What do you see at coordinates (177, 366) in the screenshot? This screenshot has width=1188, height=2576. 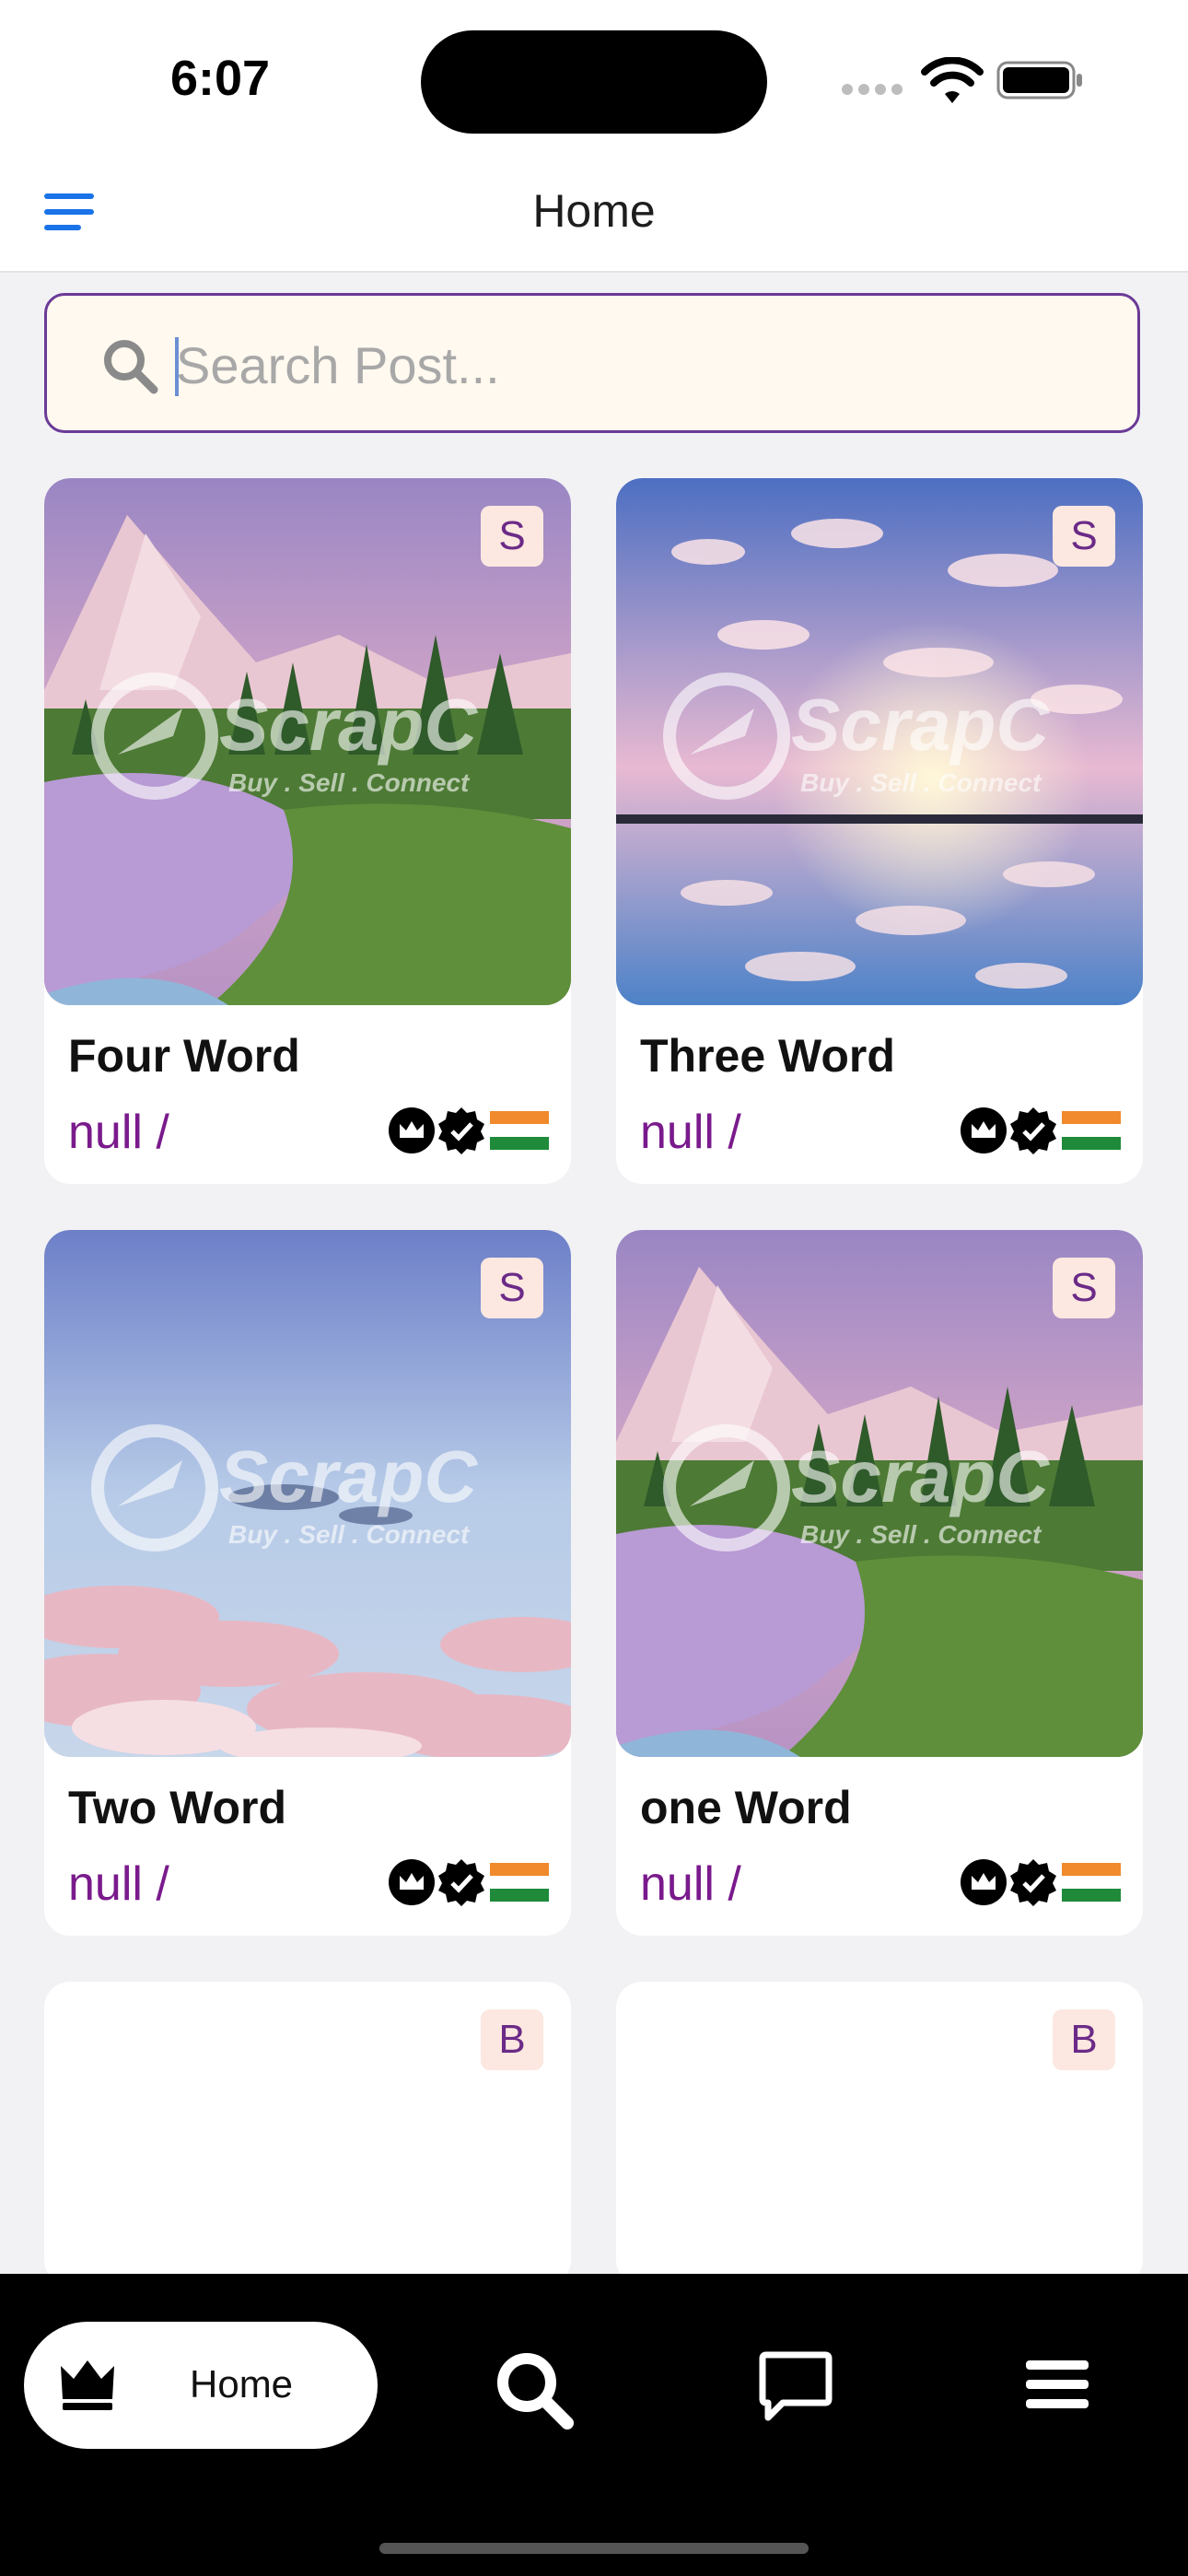 I see `text-cursor` at bounding box center [177, 366].